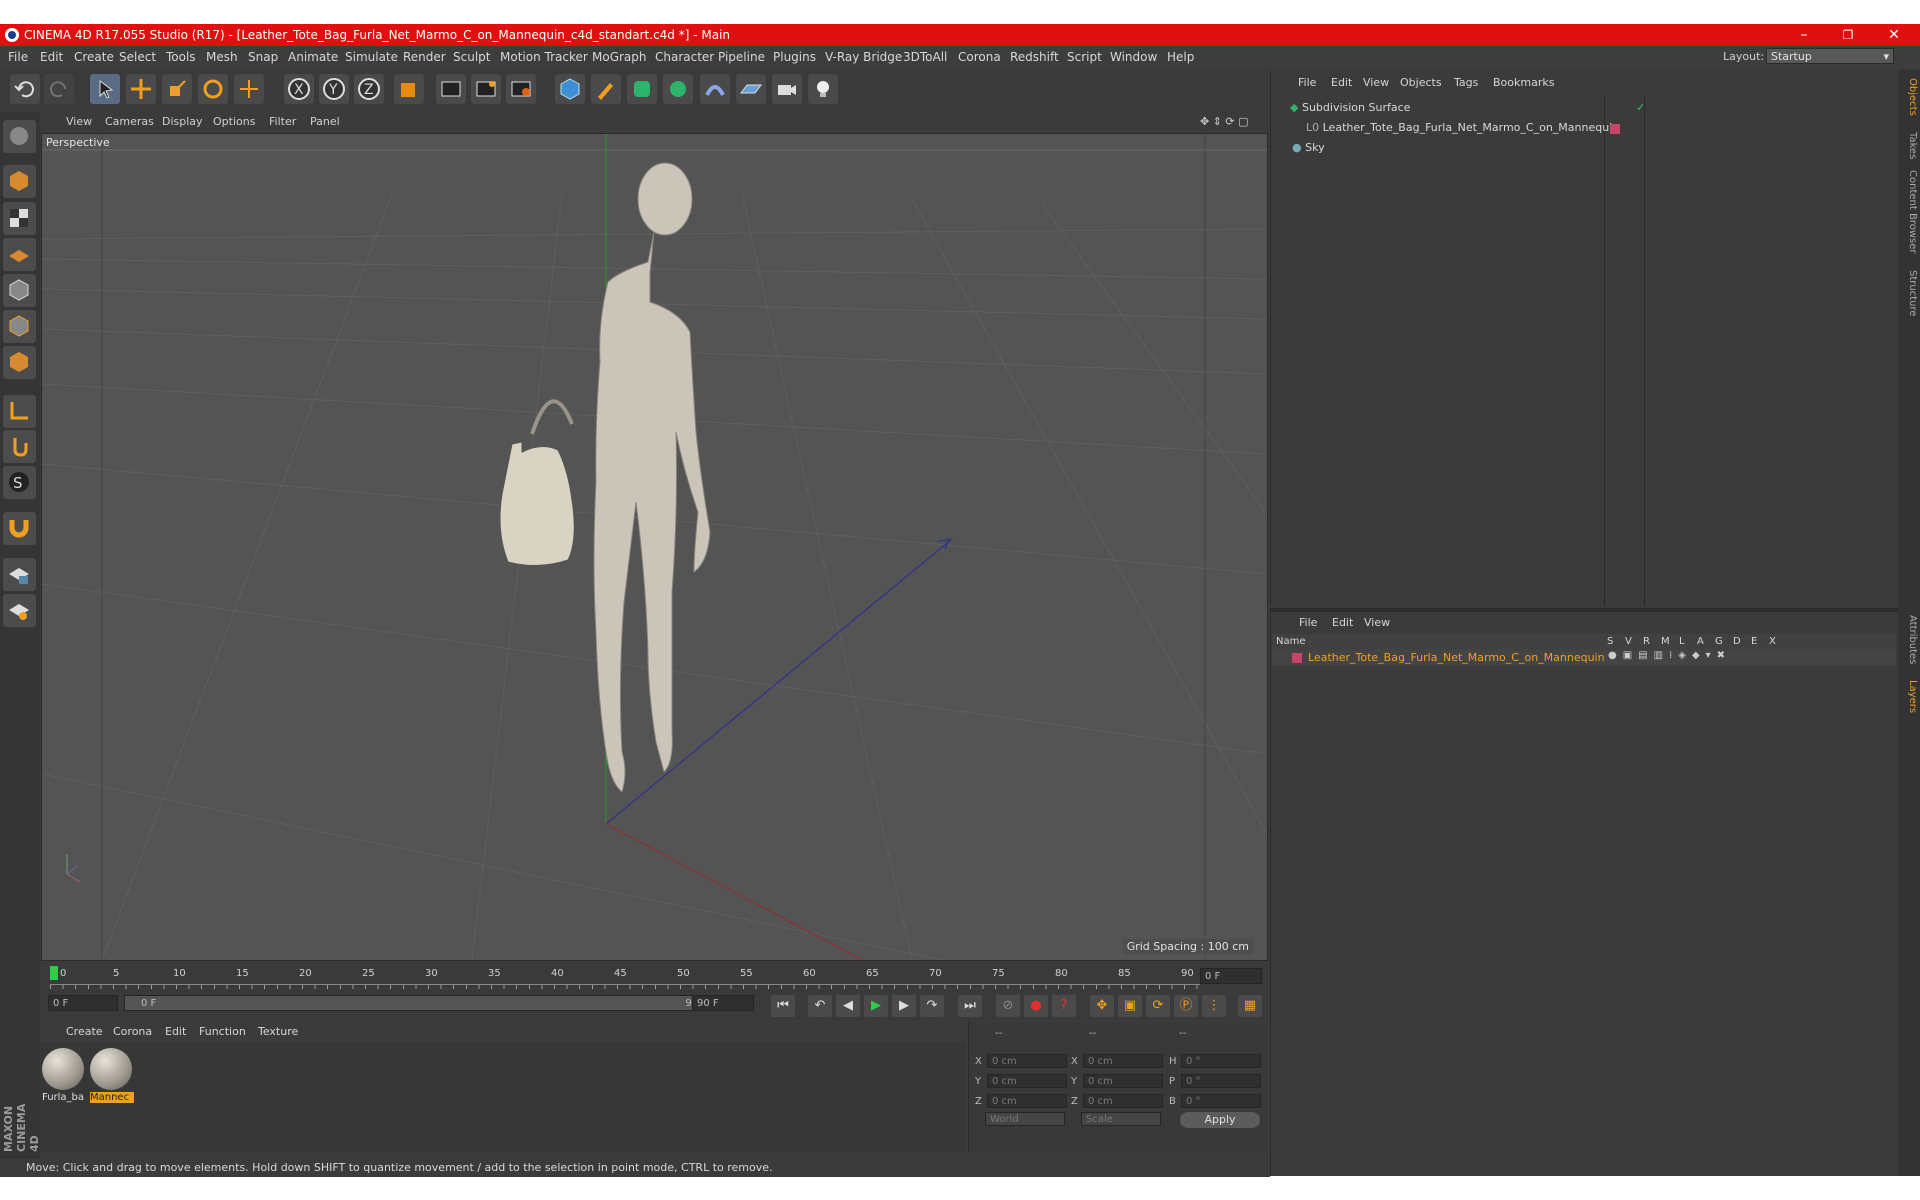 This screenshot has height=1200, width=1920. Describe the element at coordinates (787, 89) in the screenshot. I see `camera-button` at that location.